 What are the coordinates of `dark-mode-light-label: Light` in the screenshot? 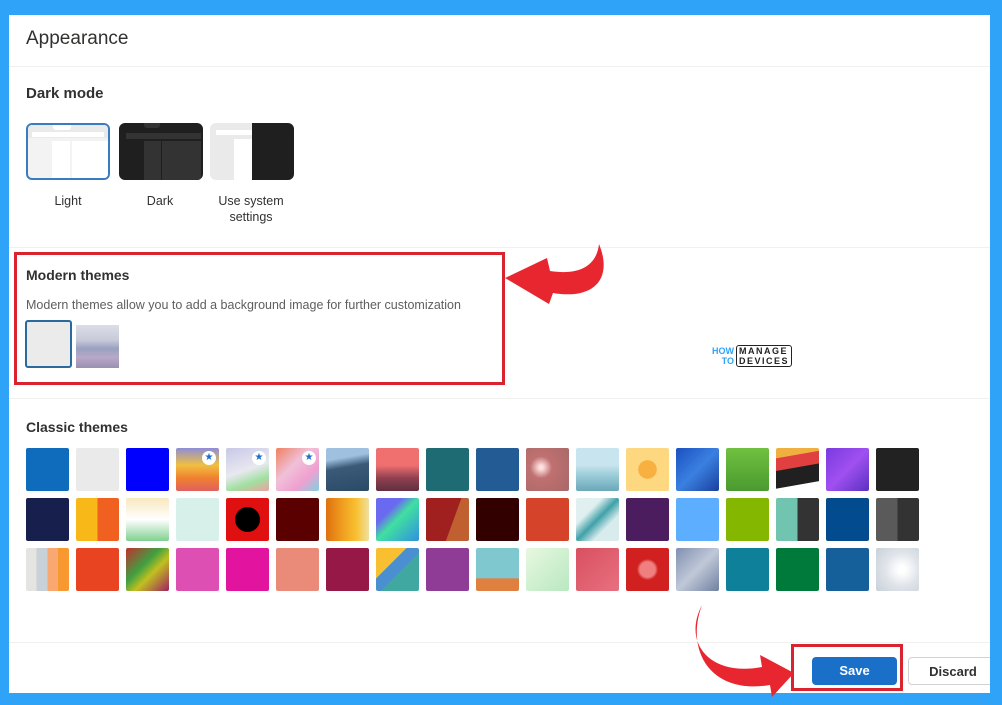 It's located at (68, 201).